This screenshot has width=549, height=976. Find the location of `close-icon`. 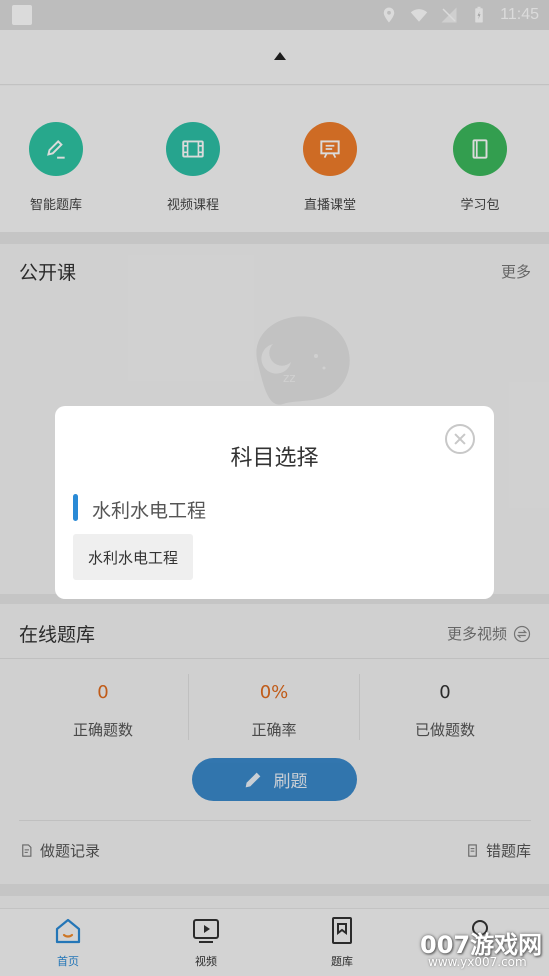

close-icon is located at coordinates (460, 439).